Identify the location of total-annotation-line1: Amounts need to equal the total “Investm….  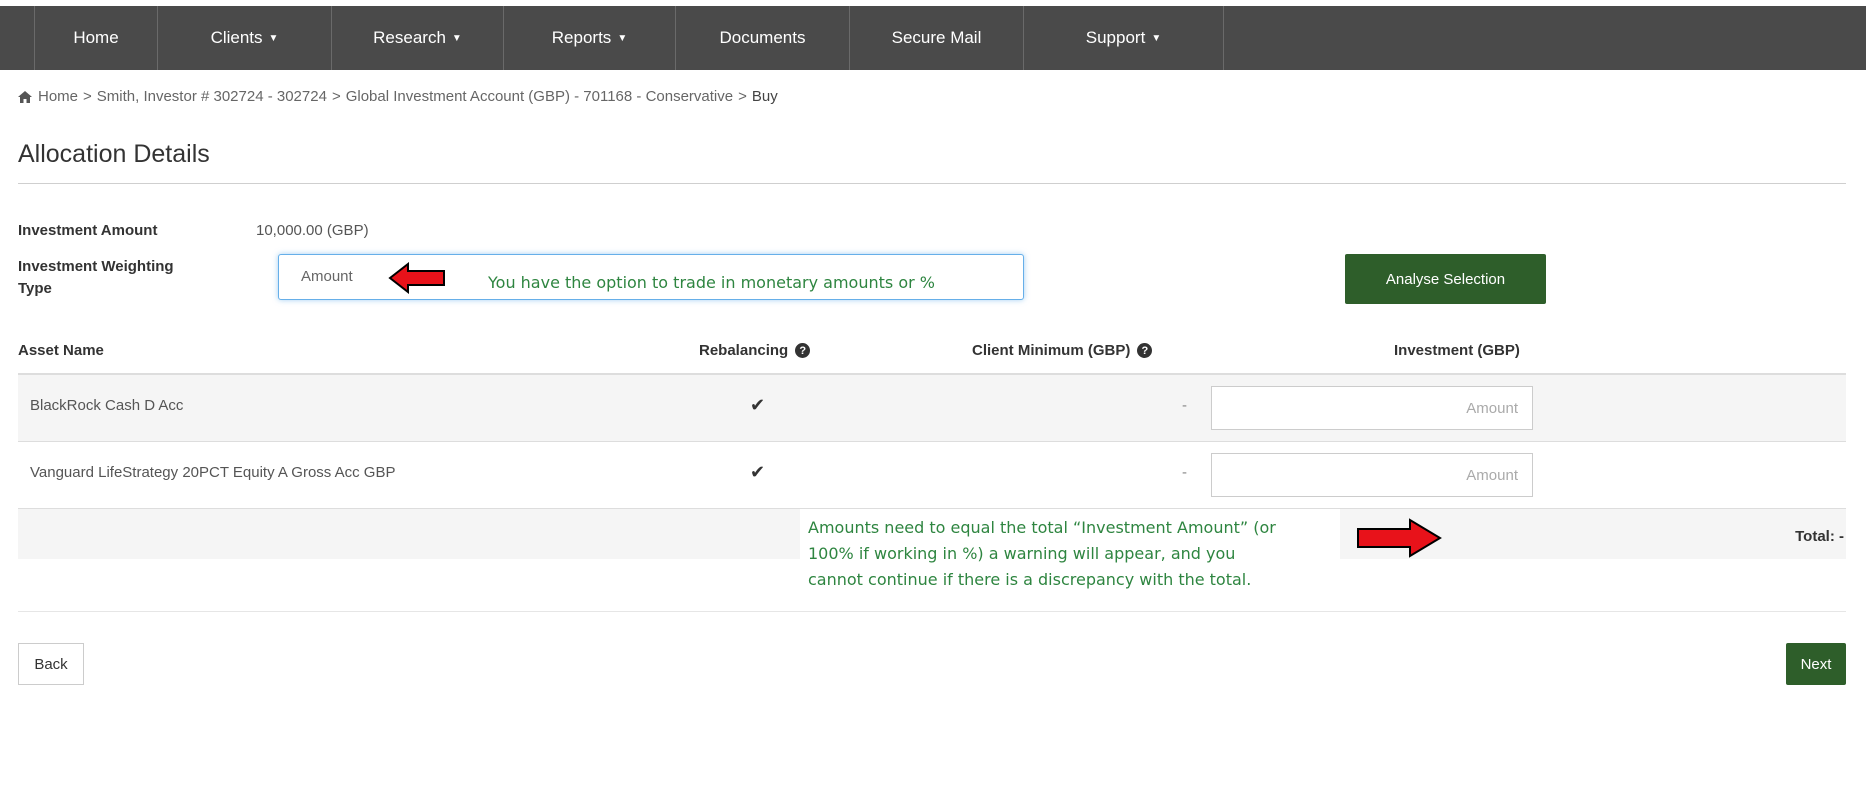
(1042, 527).